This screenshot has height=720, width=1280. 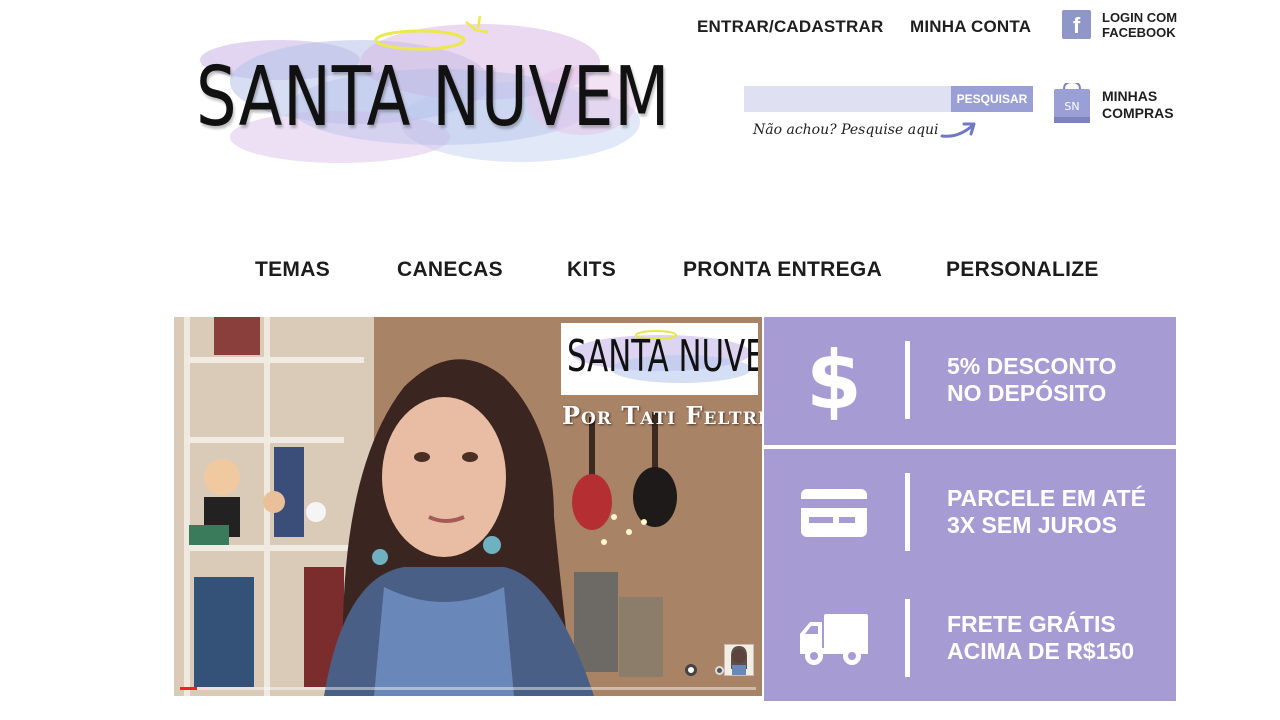 What do you see at coordinates (1032, 525) in the screenshot?
I see `promo-line2: 3X SEM JUROS` at bounding box center [1032, 525].